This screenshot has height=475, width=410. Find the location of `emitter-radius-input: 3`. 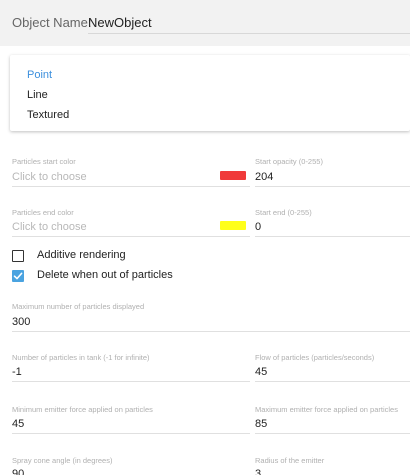

emitter-radius-input: 3 is located at coordinates (258, 471).